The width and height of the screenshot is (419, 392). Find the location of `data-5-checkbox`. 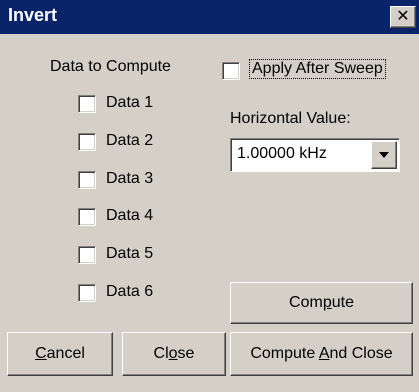

data-5-checkbox is located at coordinates (87, 255).